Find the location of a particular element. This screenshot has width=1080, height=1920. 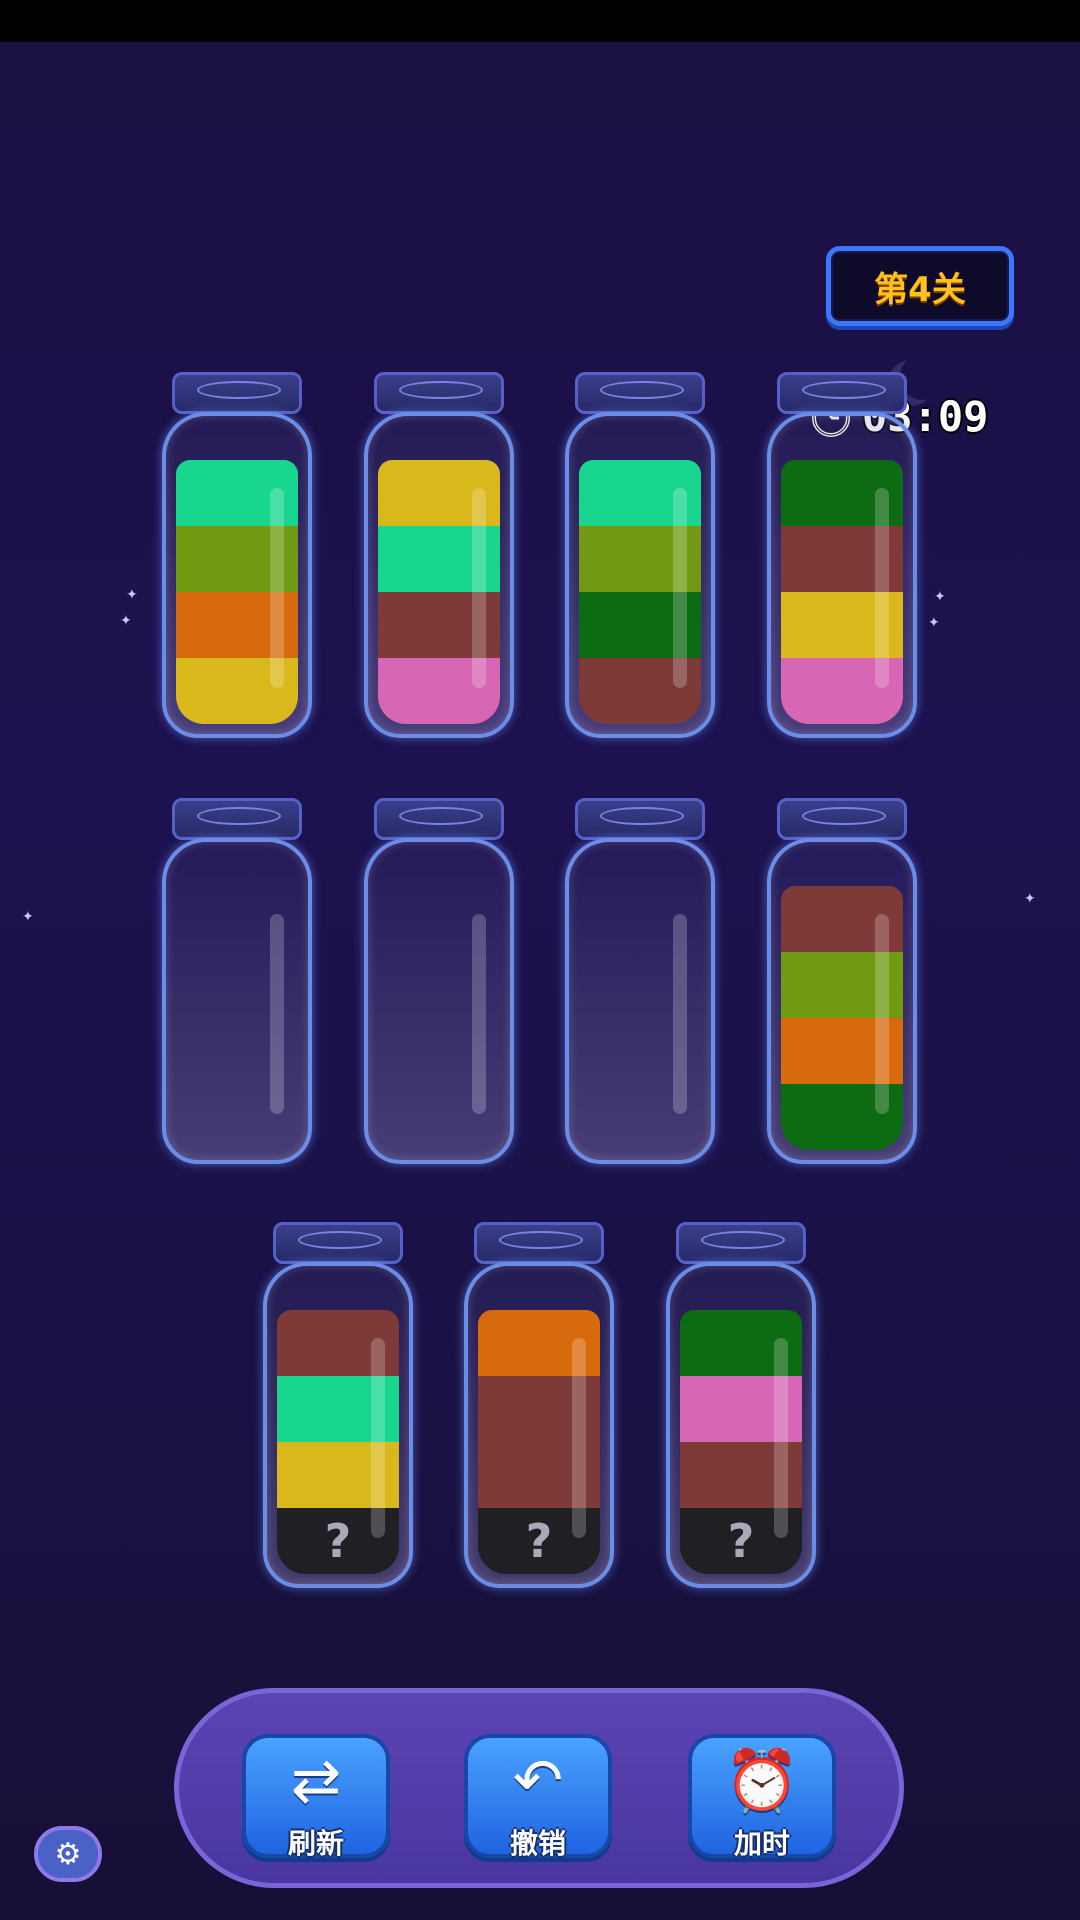

refresh-button: ⇄ 刷新 is located at coordinates (316, 1797).